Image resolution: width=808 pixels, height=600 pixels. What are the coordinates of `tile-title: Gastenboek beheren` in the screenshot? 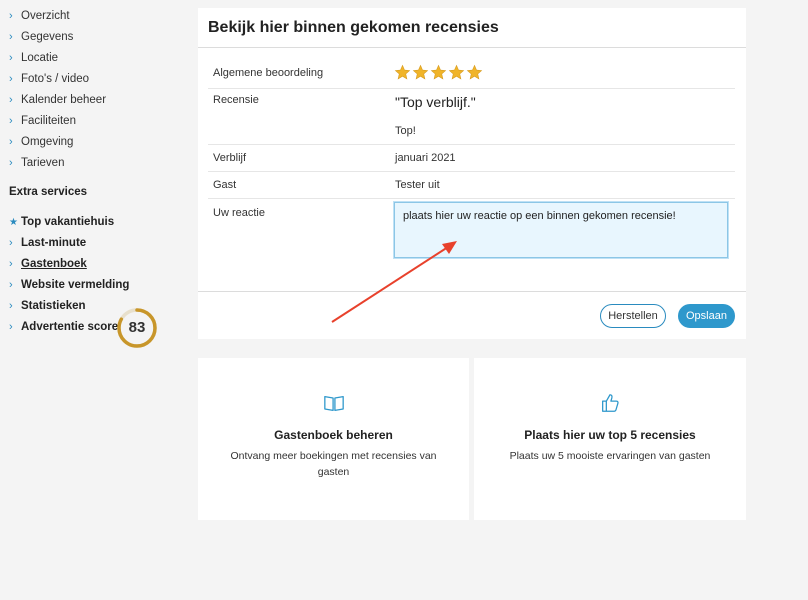 It's located at (333, 435).